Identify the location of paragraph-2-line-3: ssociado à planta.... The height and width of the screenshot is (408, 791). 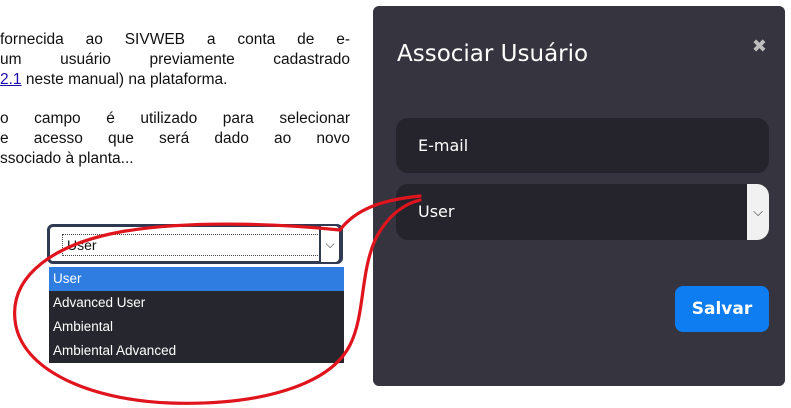
(67, 158).